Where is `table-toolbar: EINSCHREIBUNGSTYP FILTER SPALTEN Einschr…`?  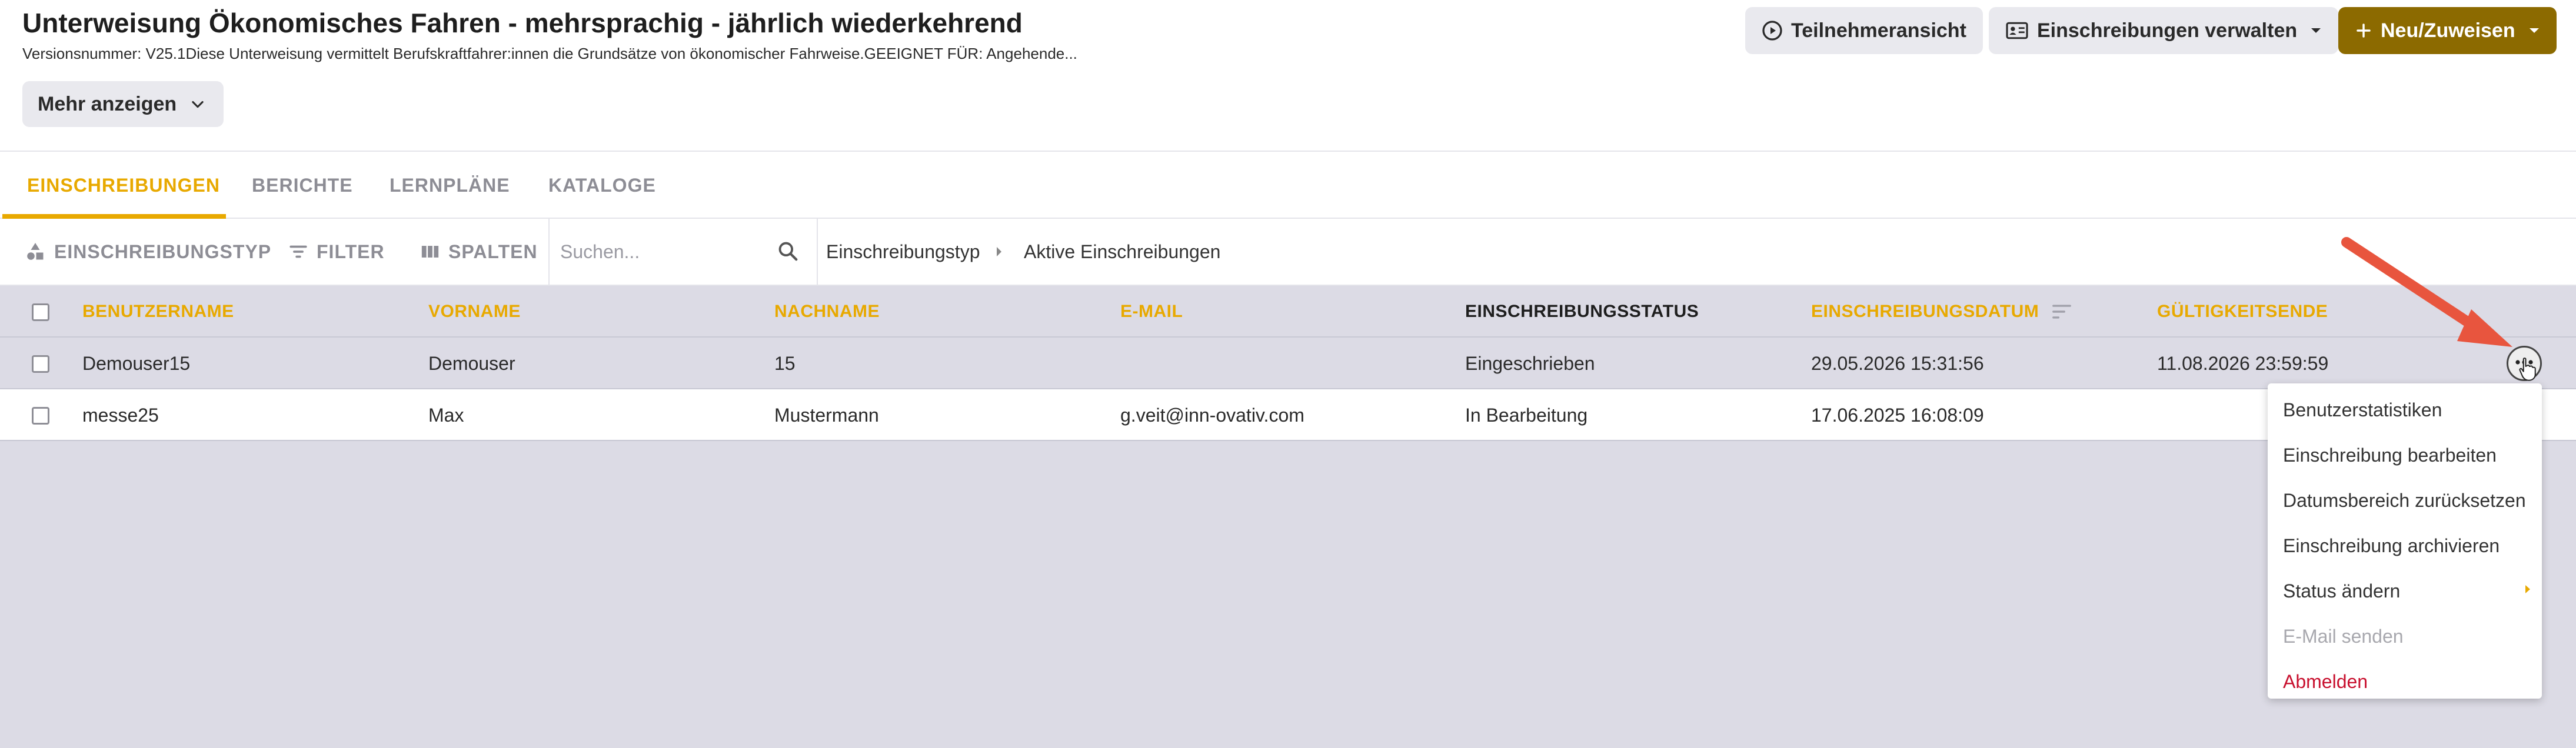
table-toolbar: EINSCHREIBUNGSTYP FILTER SPALTEN Einschr… is located at coordinates (1288, 252).